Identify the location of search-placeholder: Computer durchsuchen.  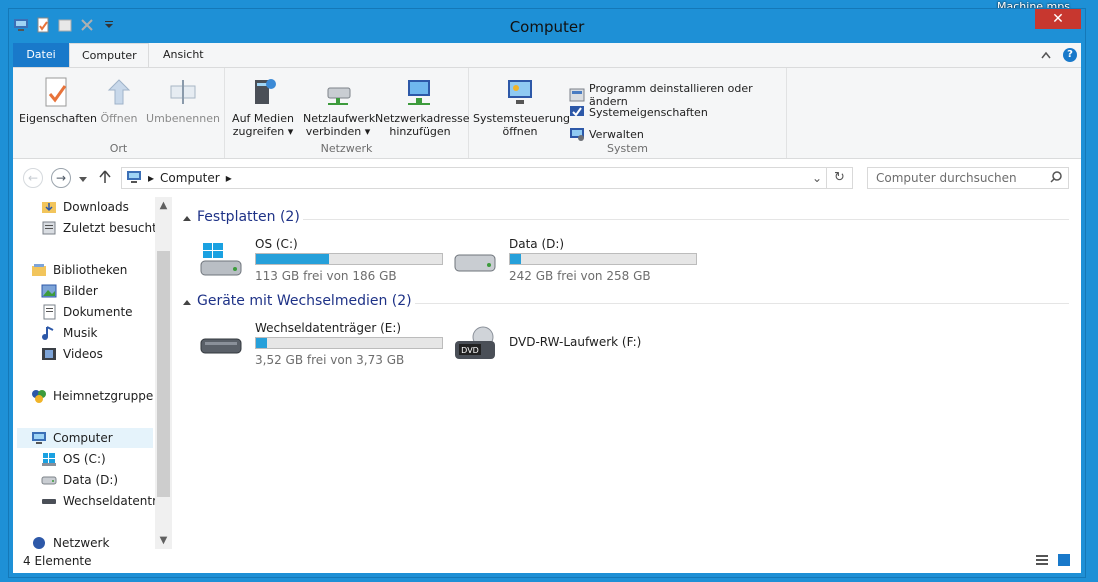
(946, 178).